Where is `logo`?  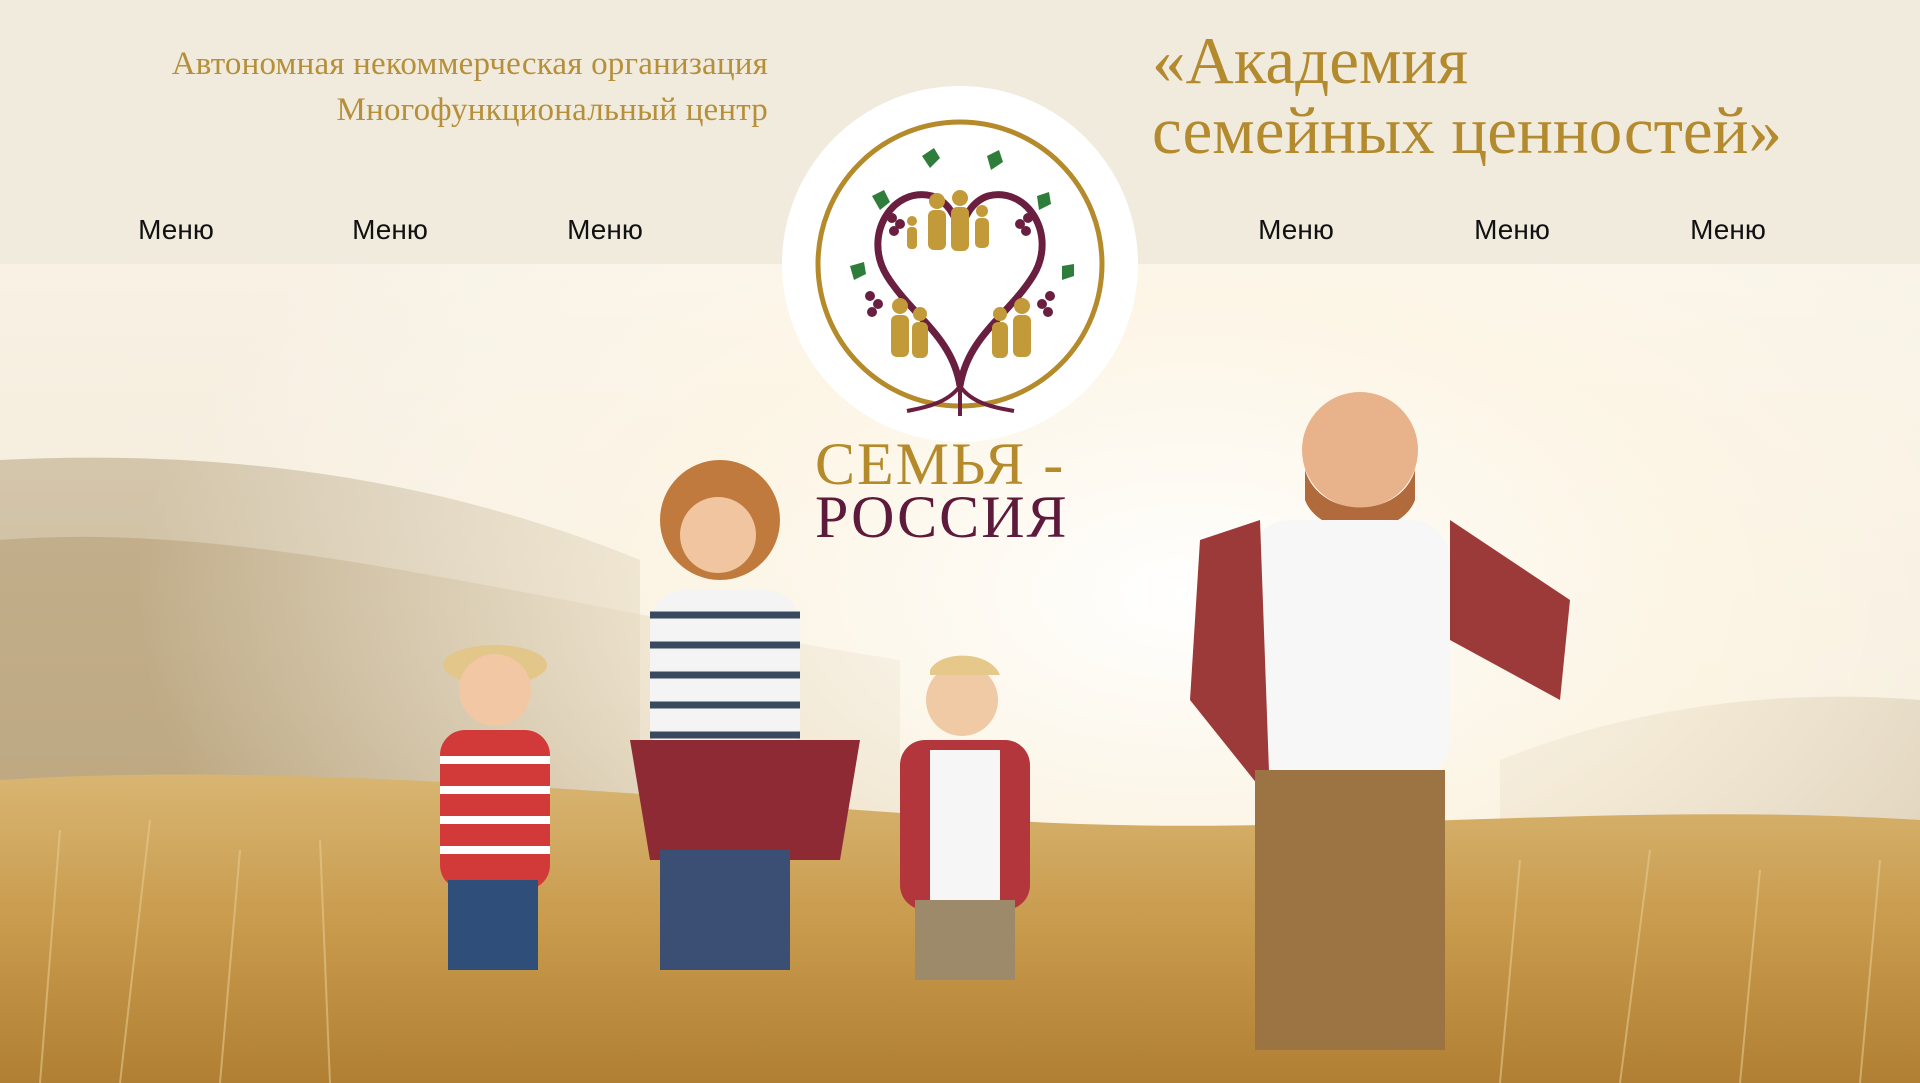 logo is located at coordinates (960, 264).